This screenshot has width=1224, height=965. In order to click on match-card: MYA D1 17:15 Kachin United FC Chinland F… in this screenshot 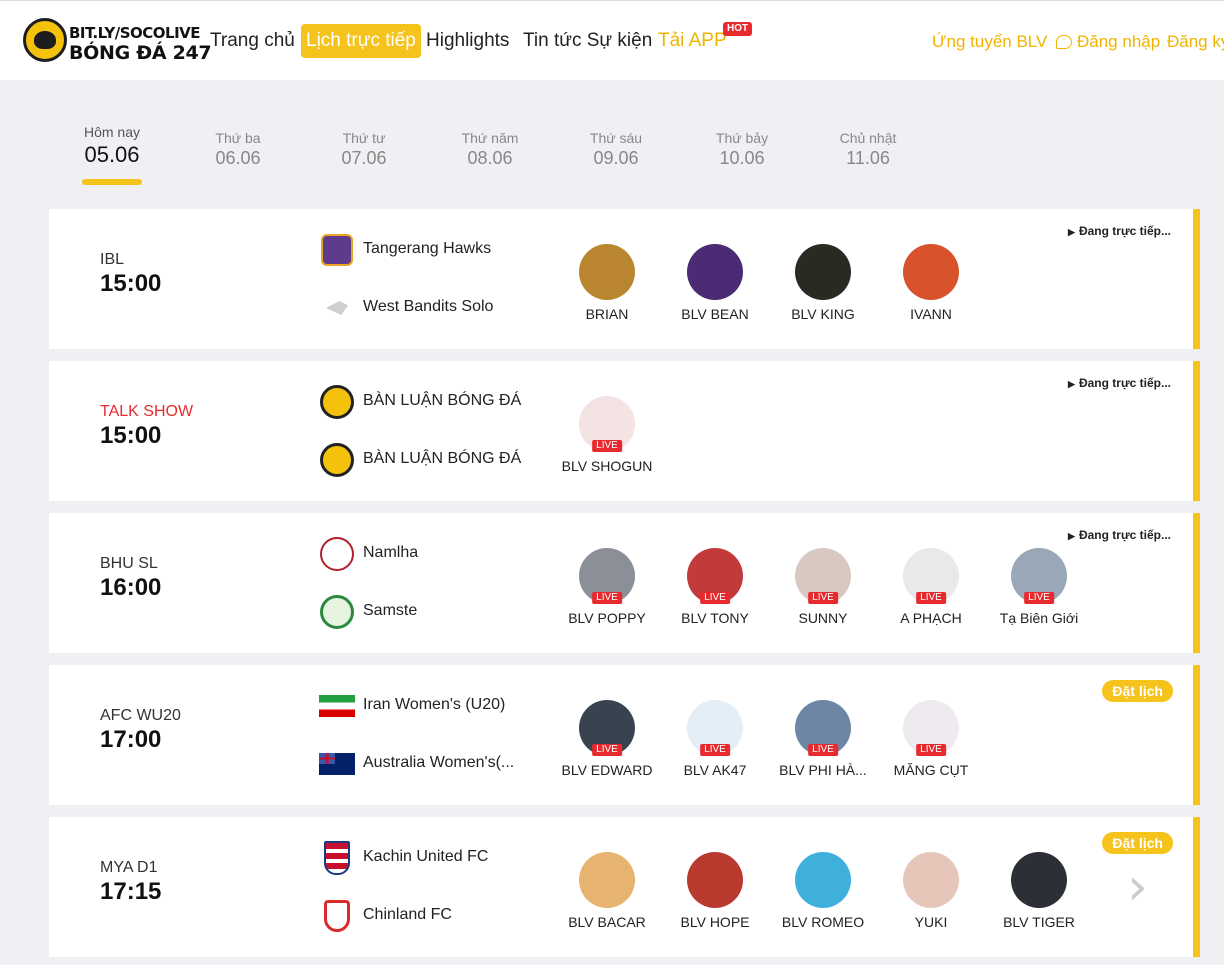, I will do `click(624, 887)`.